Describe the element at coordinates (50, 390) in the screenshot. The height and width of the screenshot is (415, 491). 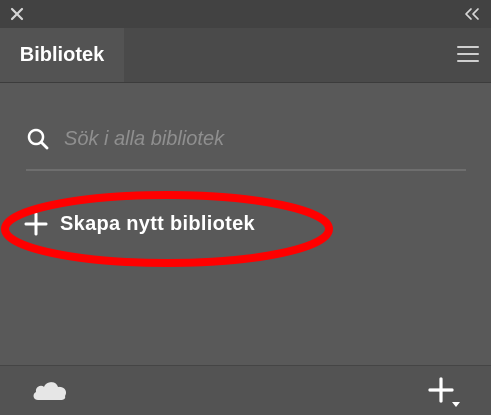
I see `cloud-icon` at that location.